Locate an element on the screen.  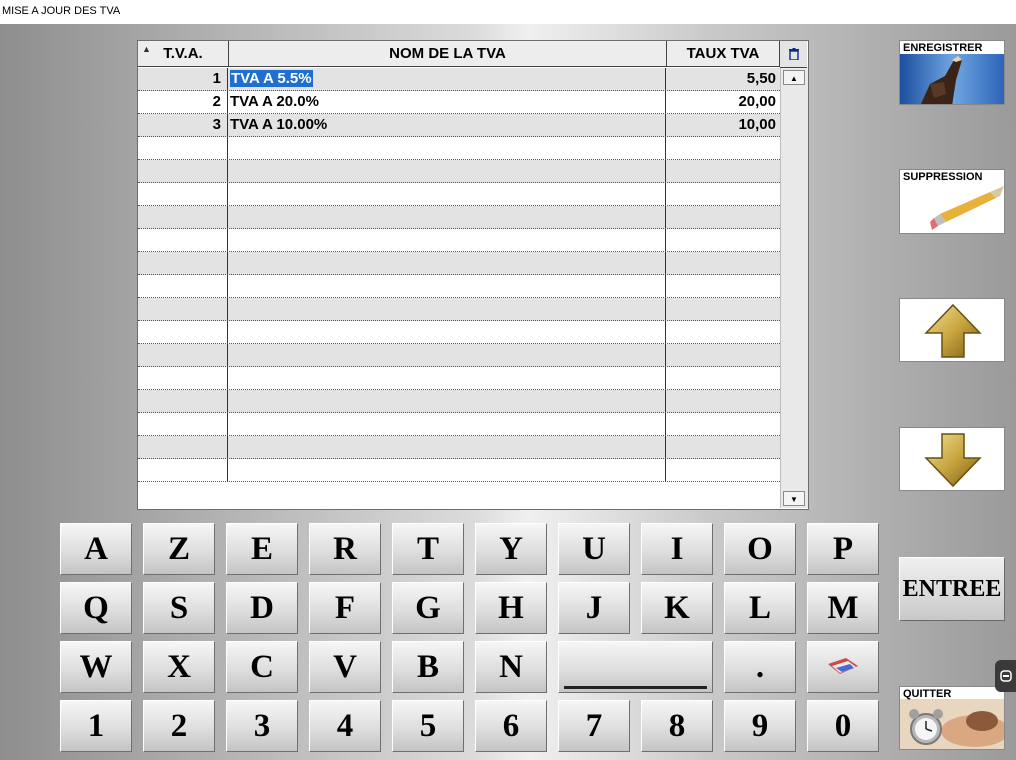
cell-rate: 20,00 is located at coordinates (723, 102).